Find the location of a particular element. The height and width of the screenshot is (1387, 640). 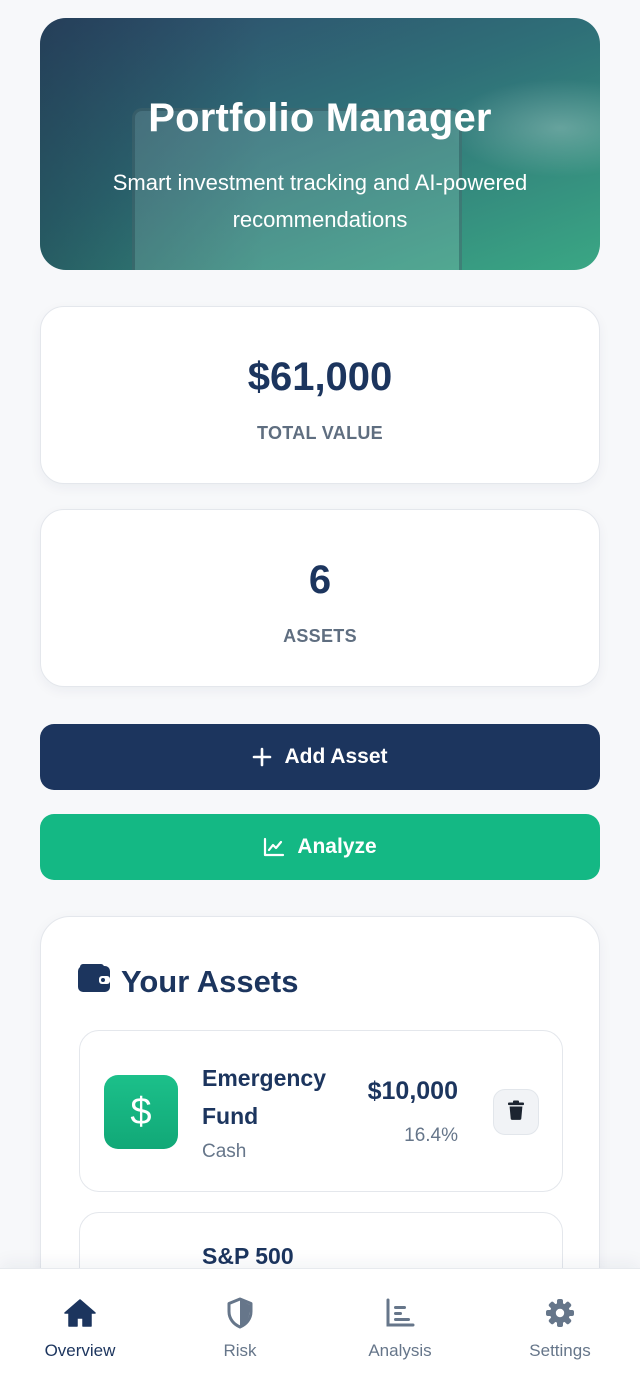

asset-count-label: ASSETS is located at coordinates (320, 636).